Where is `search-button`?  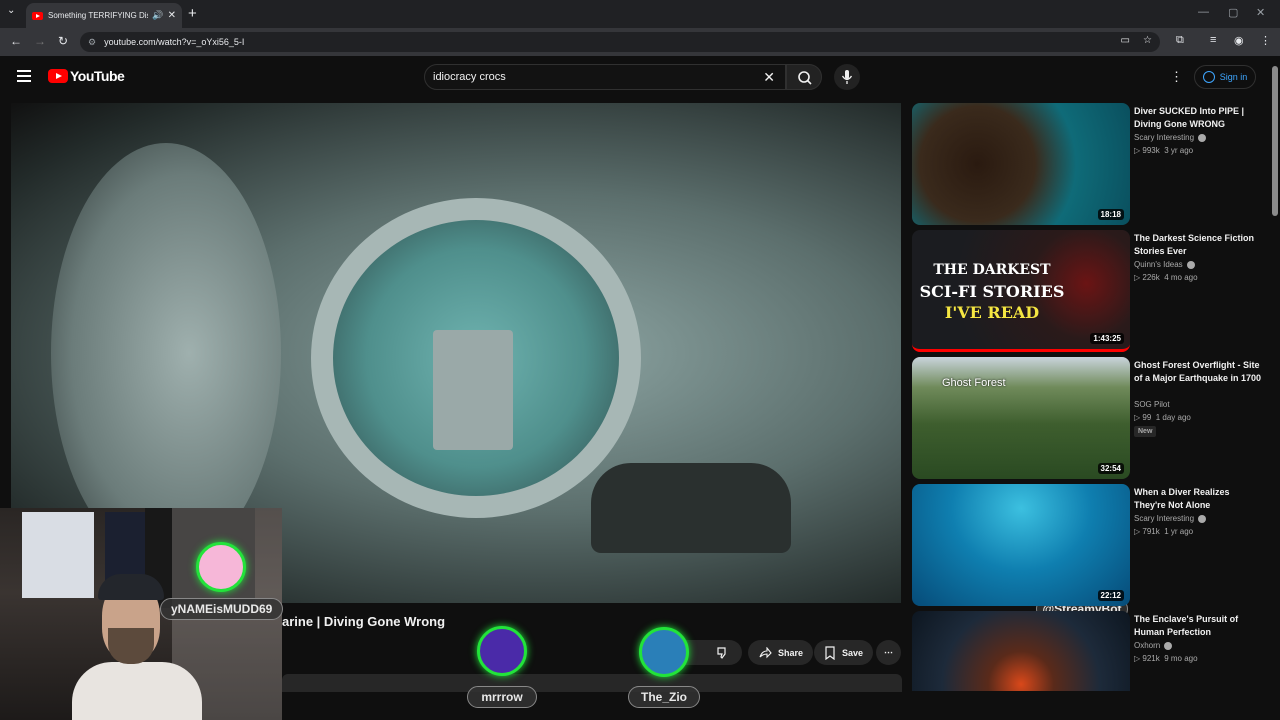 search-button is located at coordinates (804, 77).